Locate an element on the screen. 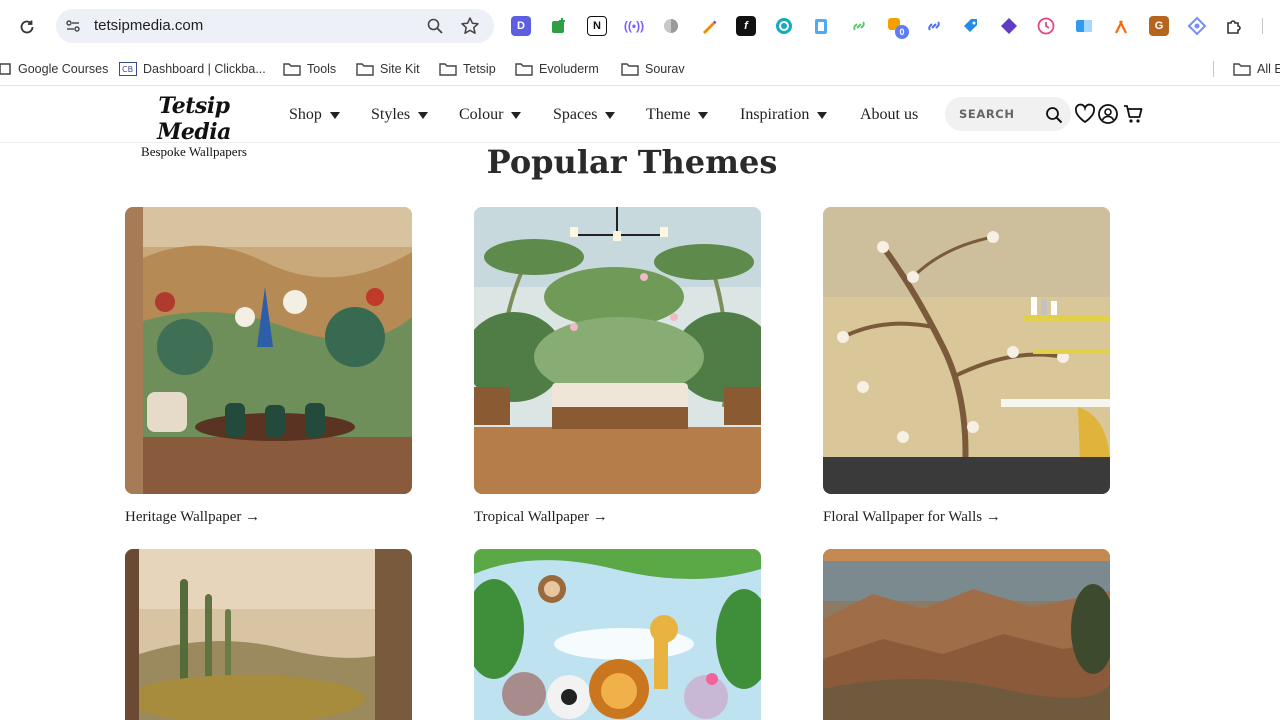  nav-label: About us is located at coordinates (889, 114).